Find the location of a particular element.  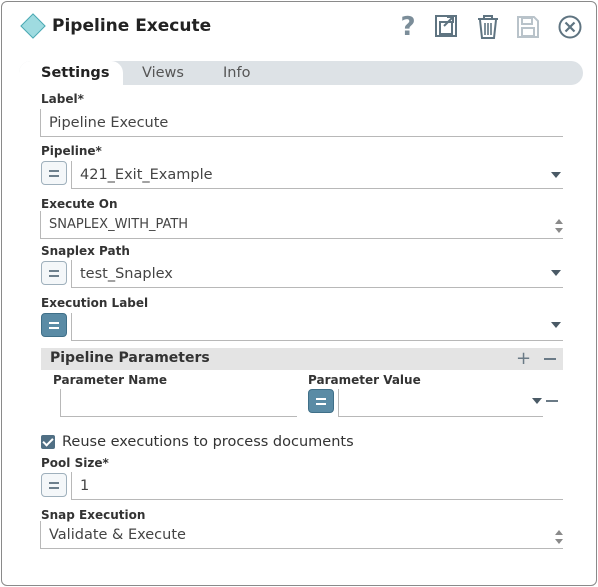

label-field-label: Label* is located at coordinates (62, 99).